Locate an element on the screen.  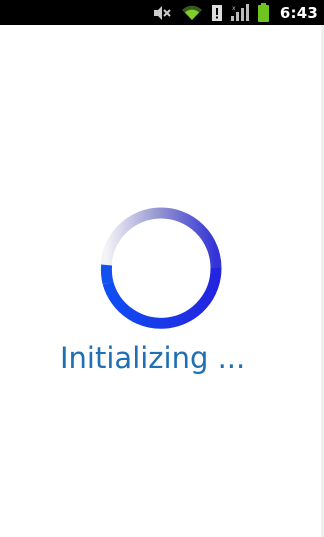
signal-icon: x is located at coordinates (239, 12).